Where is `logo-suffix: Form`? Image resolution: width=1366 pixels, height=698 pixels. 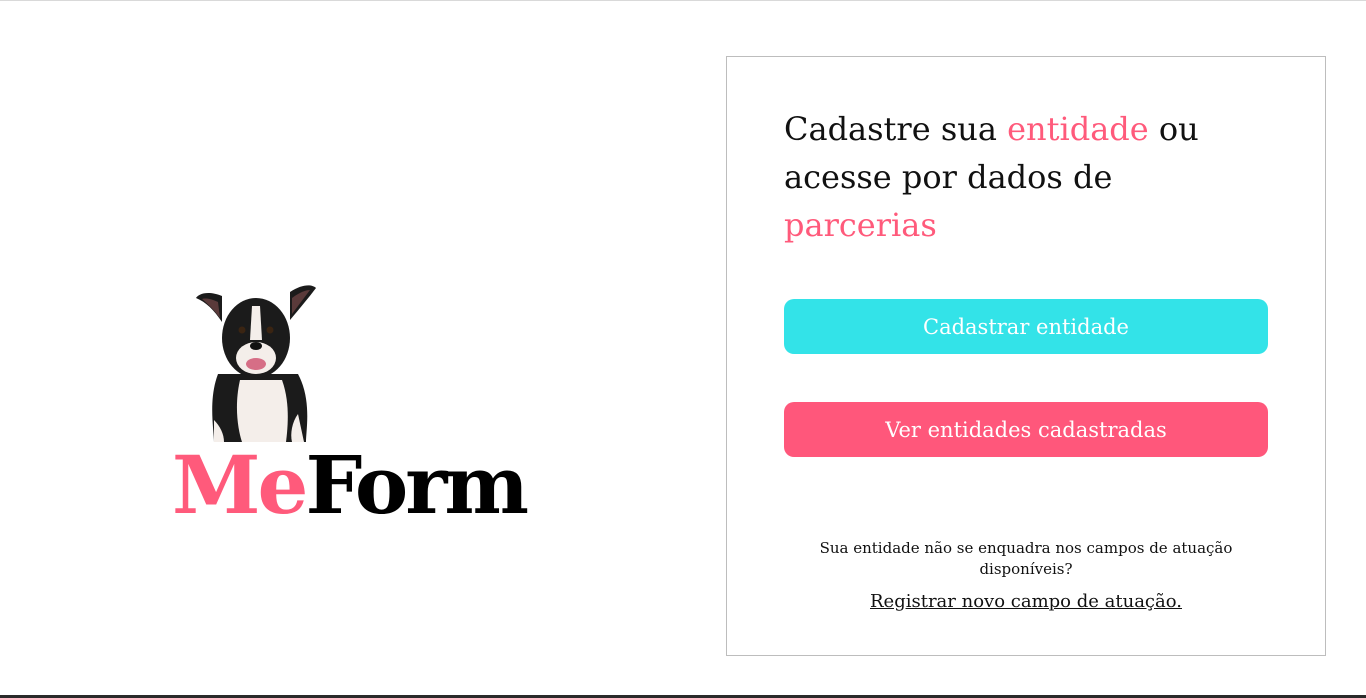 logo-suffix: Form is located at coordinates (417, 485).